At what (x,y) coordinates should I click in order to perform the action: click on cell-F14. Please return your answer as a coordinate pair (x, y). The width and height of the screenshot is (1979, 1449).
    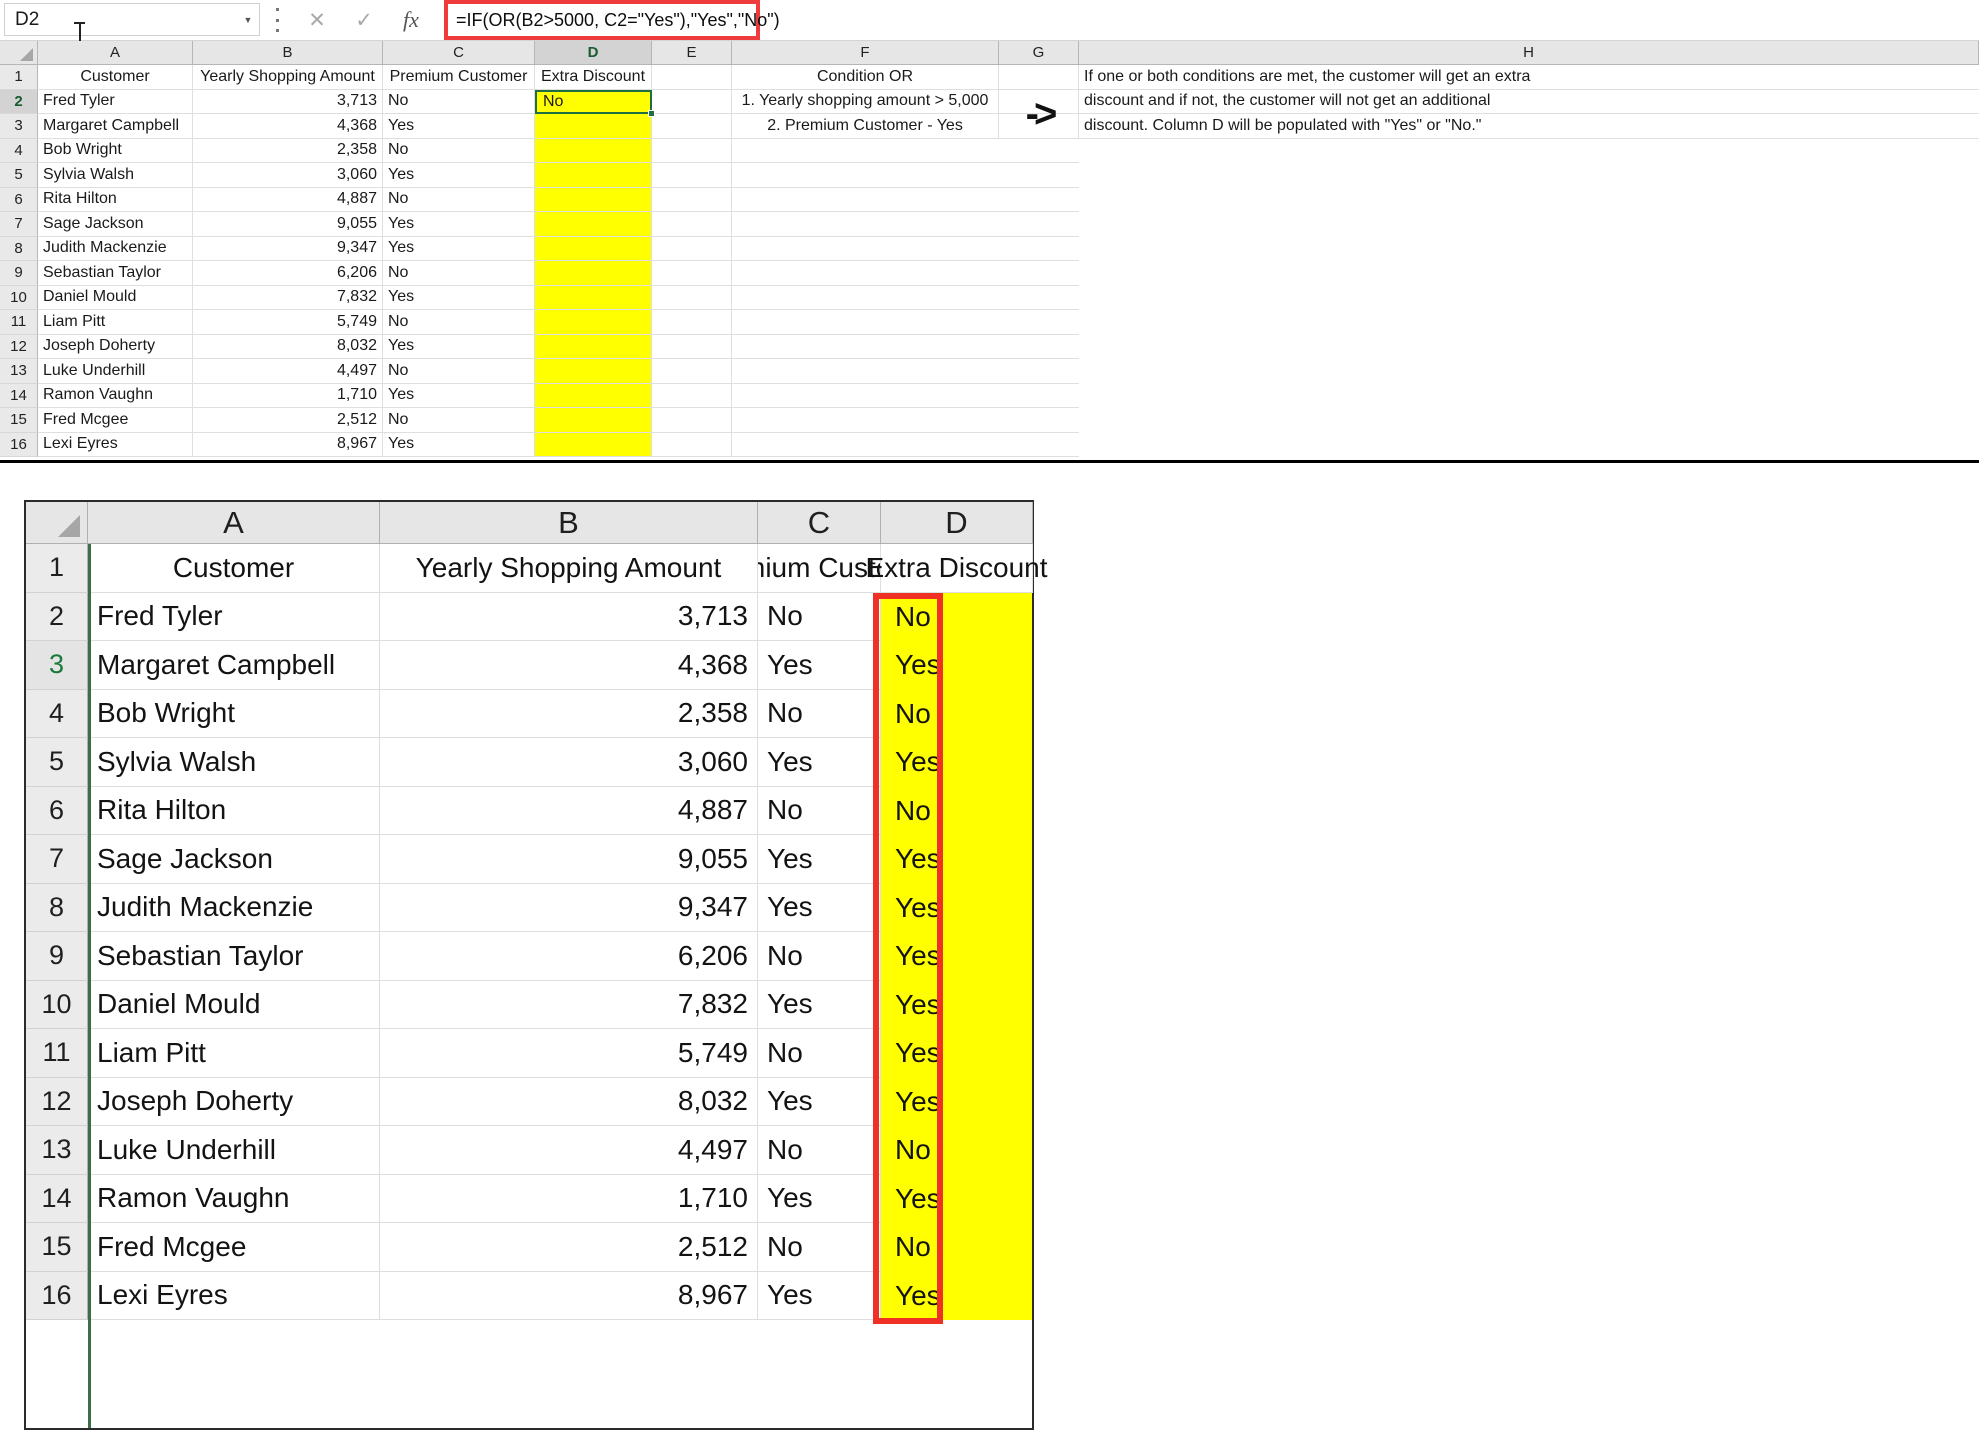
    Looking at the image, I should click on (865, 395).